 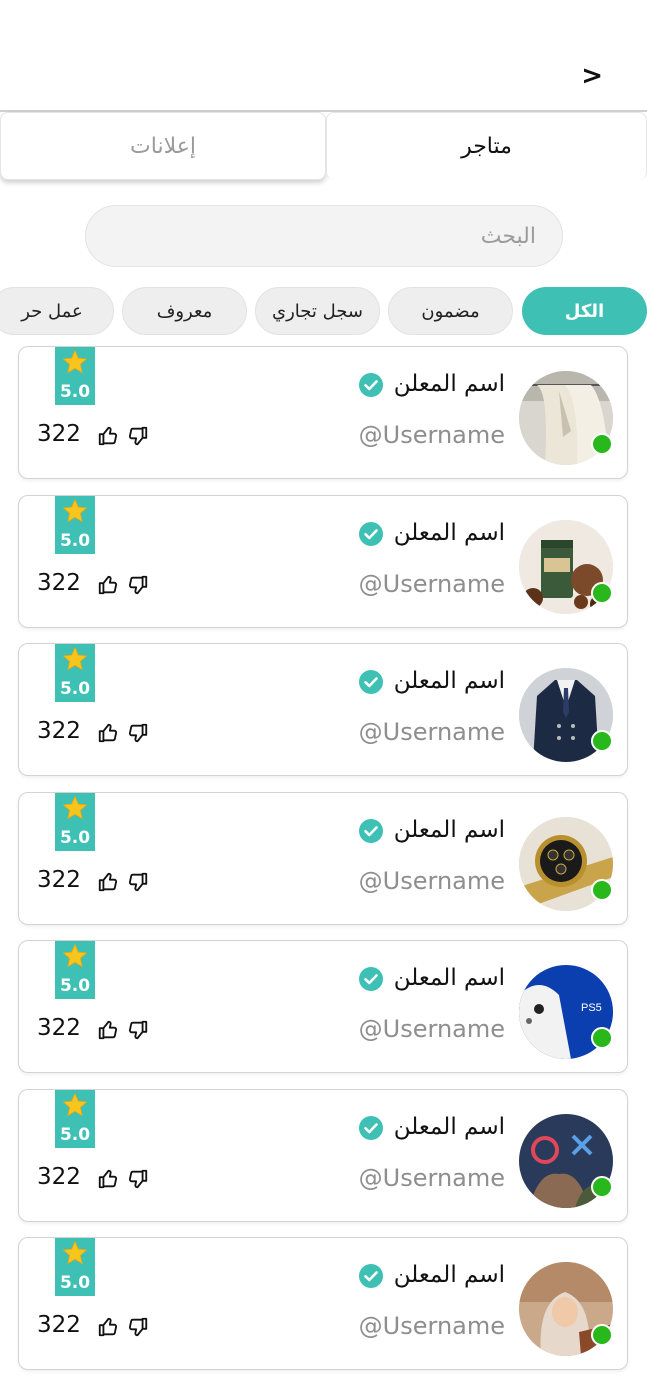 What do you see at coordinates (591, 1008) in the screenshot?
I see `svg-text: PS5` at bounding box center [591, 1008].